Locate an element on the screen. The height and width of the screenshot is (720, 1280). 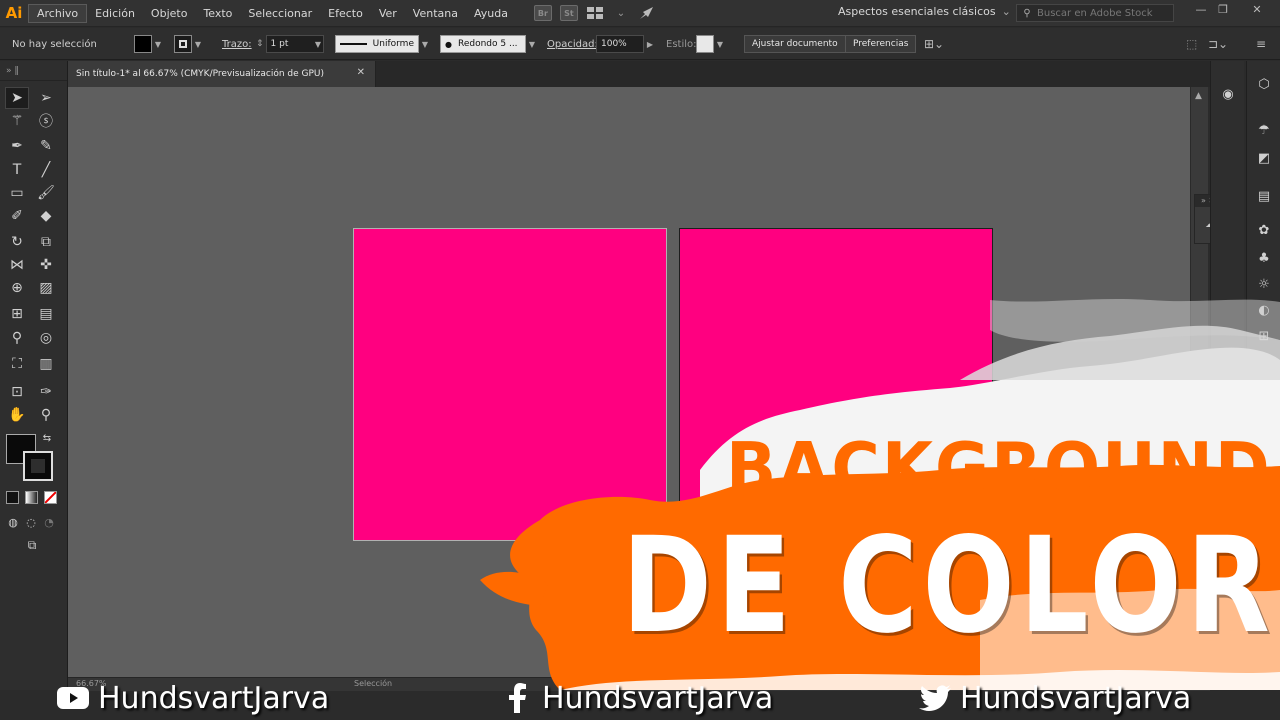
restore-icon: ❐ is located at coordinates (1223, 12).